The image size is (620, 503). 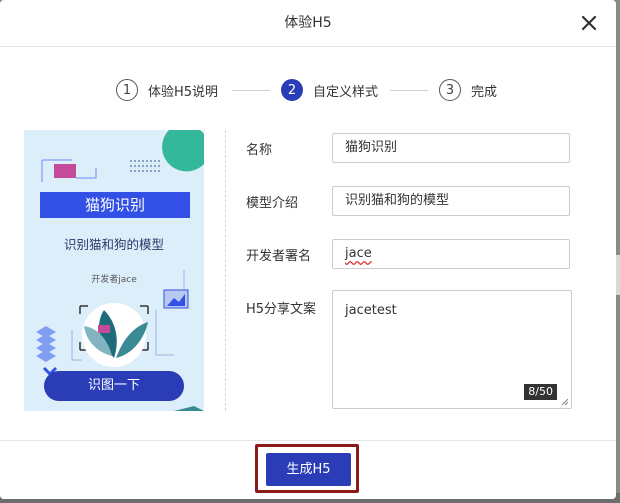 I want to click on intro-label: 模型介绍, so click(x=272, y=203).